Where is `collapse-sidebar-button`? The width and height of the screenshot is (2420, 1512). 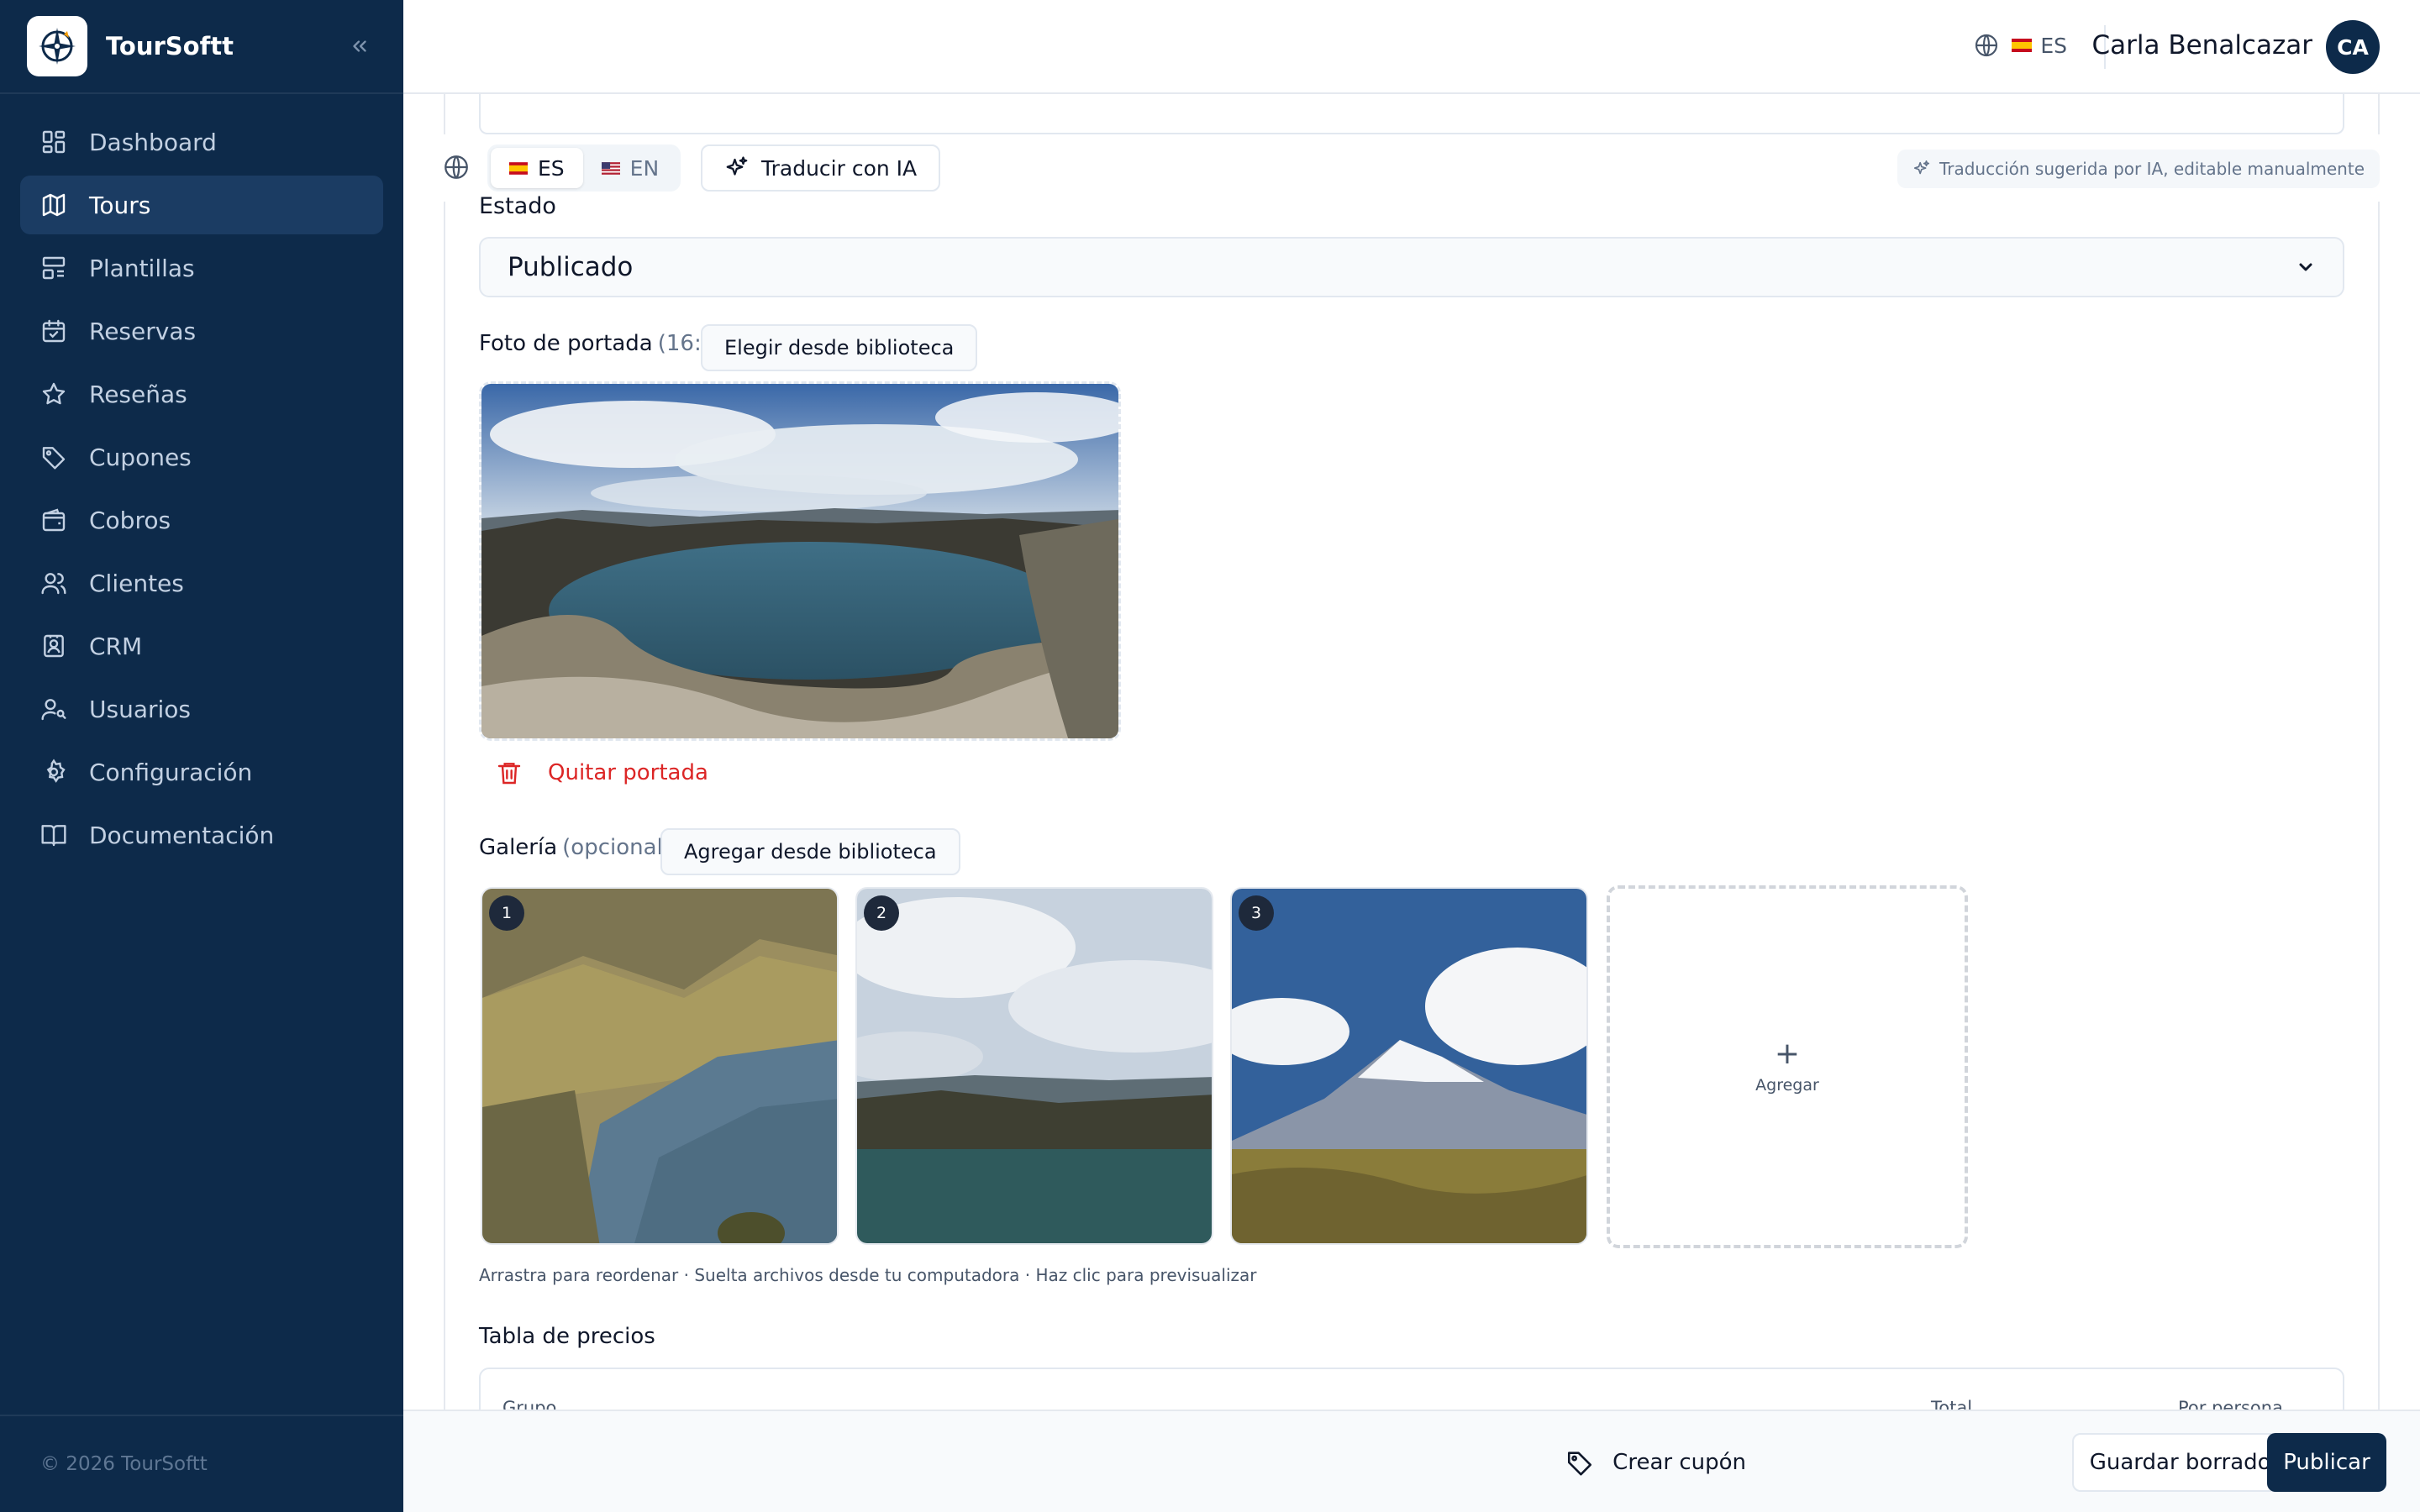 collapse-sidebar-button is located at coordinates (359, 46).